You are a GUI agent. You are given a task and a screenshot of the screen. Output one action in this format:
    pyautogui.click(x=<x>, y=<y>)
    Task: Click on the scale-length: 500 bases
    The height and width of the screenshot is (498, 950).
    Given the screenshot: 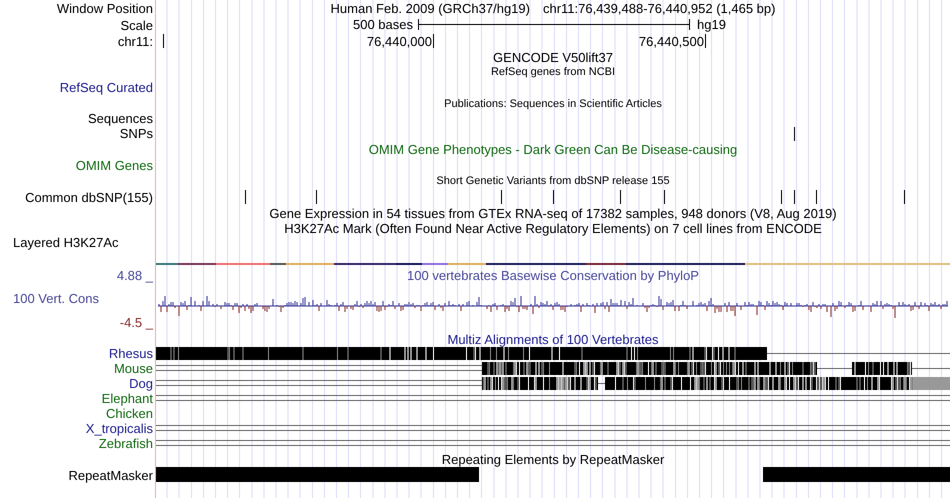 What is the action you would take?
    pyautogui.click(x=383, y=25)
    